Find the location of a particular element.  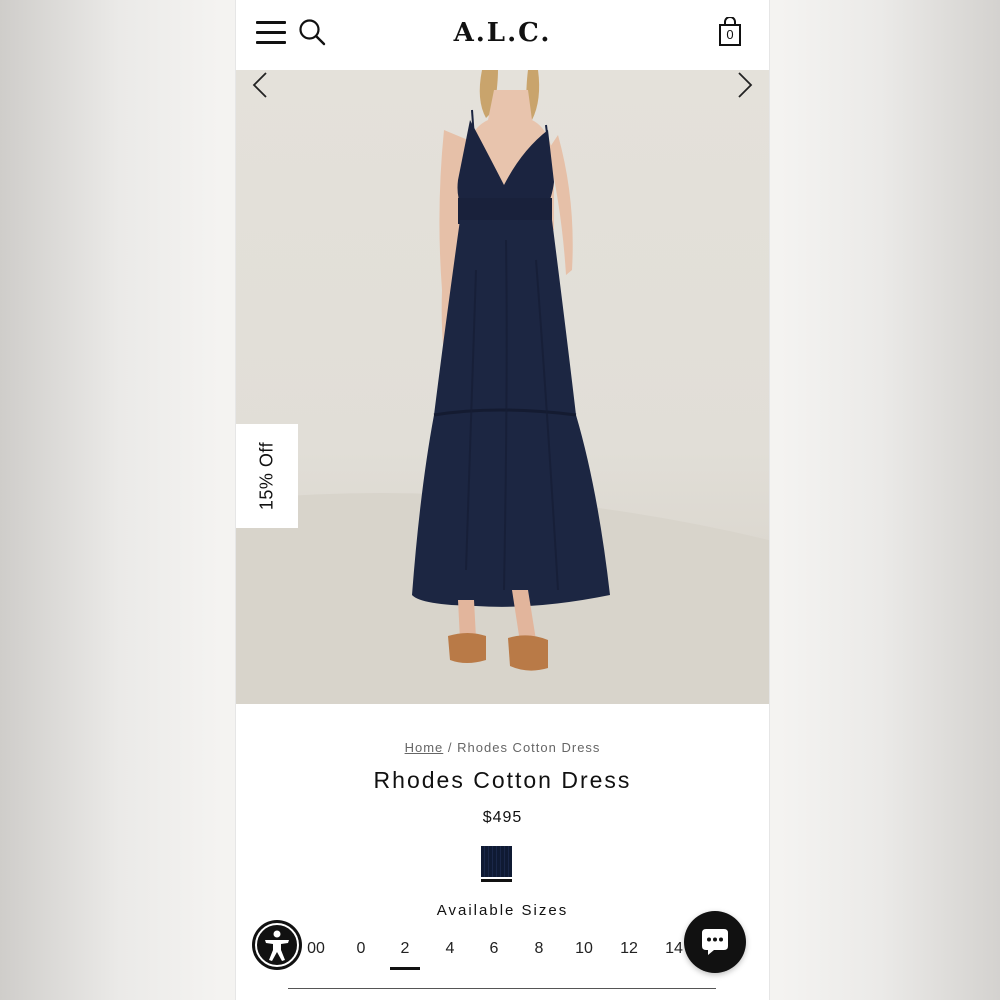

site-header: A.L.C. 0 is located at coordinates (502, 35).